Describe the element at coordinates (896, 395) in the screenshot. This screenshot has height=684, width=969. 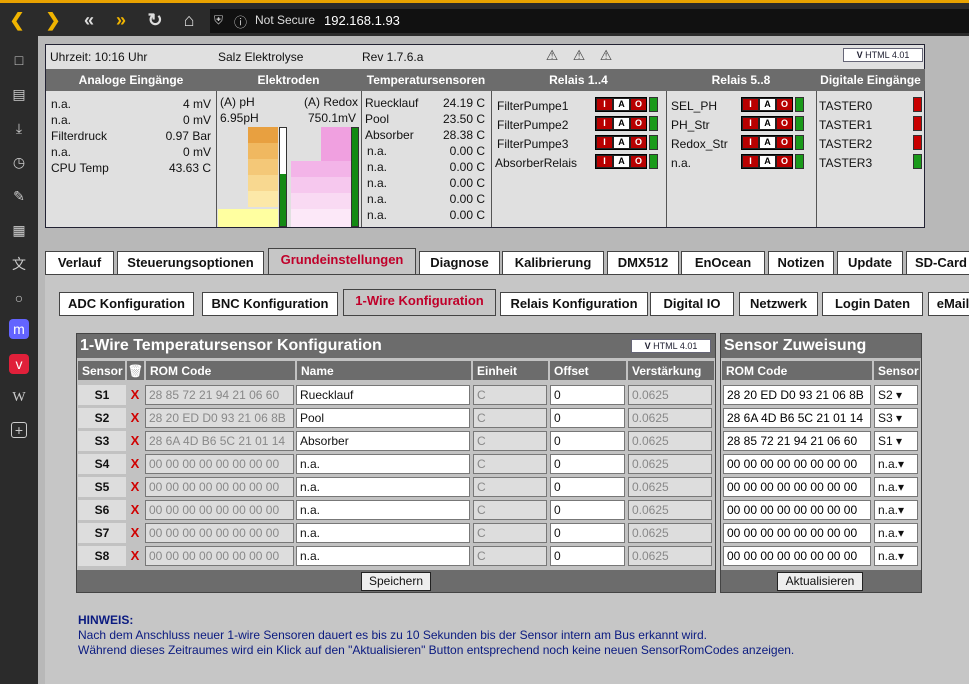
I see `sensor-select: S2 ▾` at that location.